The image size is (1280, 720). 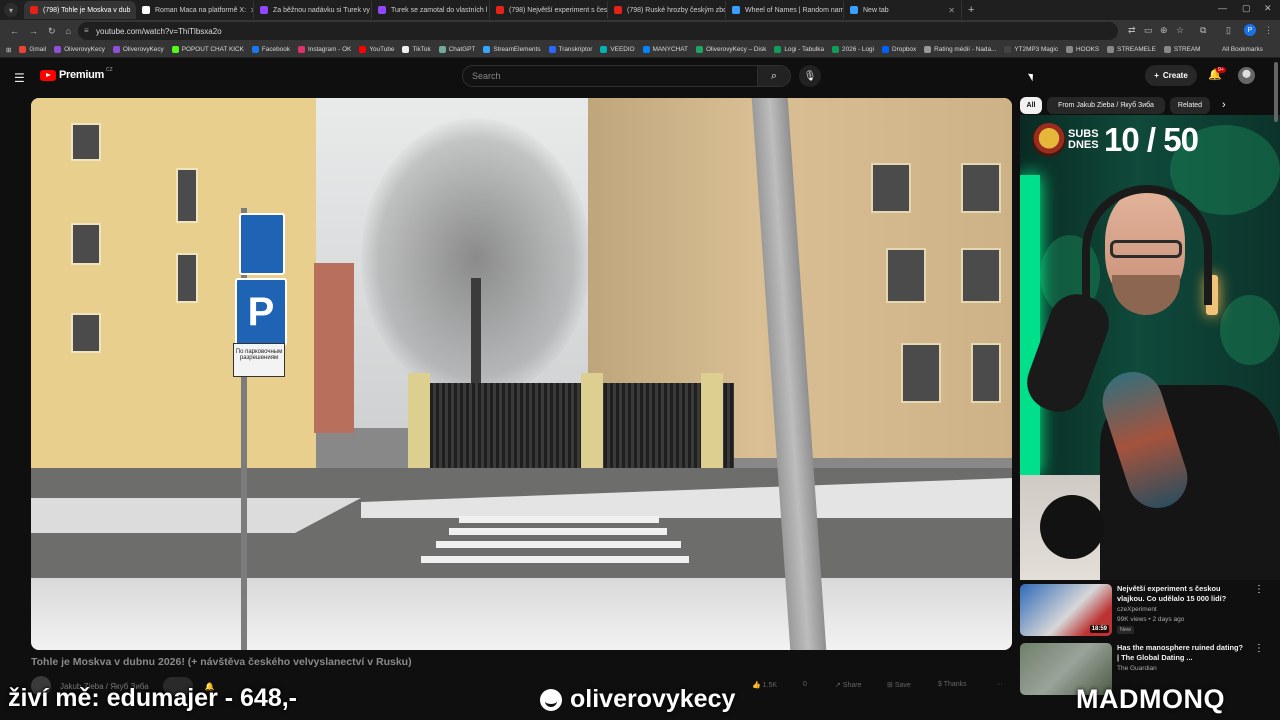 What do you see at coordinates (212, 49) in the screenshot?
I see `bookmark-label: POPOUT CHAT KICK` at bounding box center [212, 49].